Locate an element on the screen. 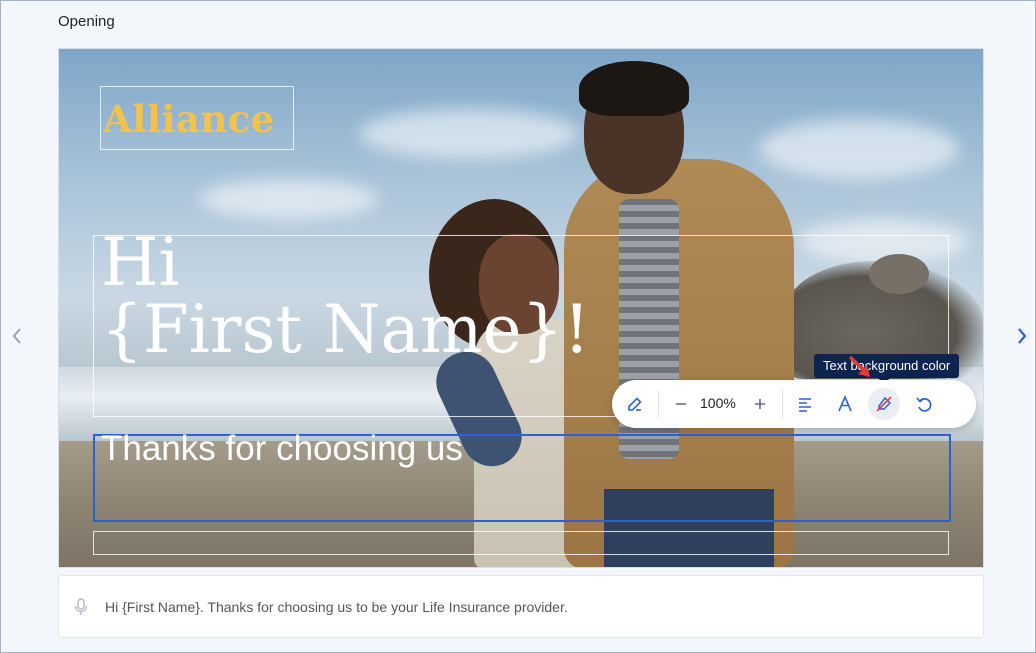 This screenshot has height=653, width=1036. text-background-color-icon is located at coordinates (884, 404).